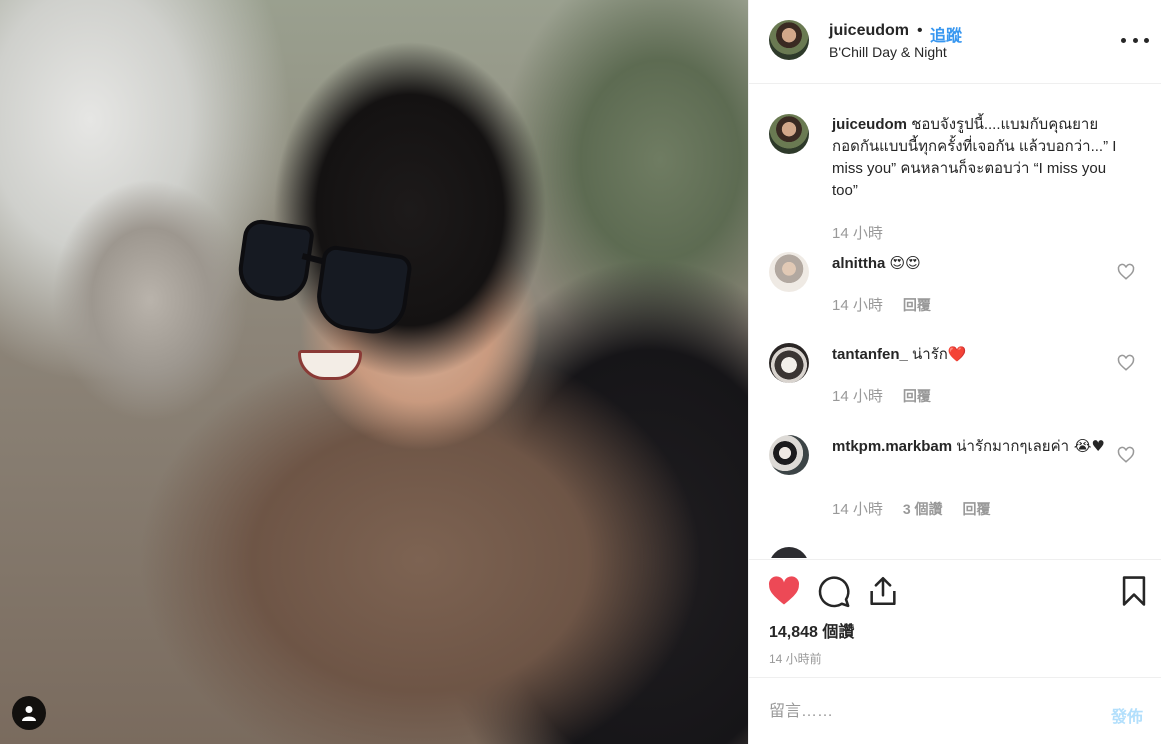 This screenshot has width=1161, height=744. Describe the element at coordinates (870, 354) in the screenshot. I see `commenter-username: tantanfen_` at that location.